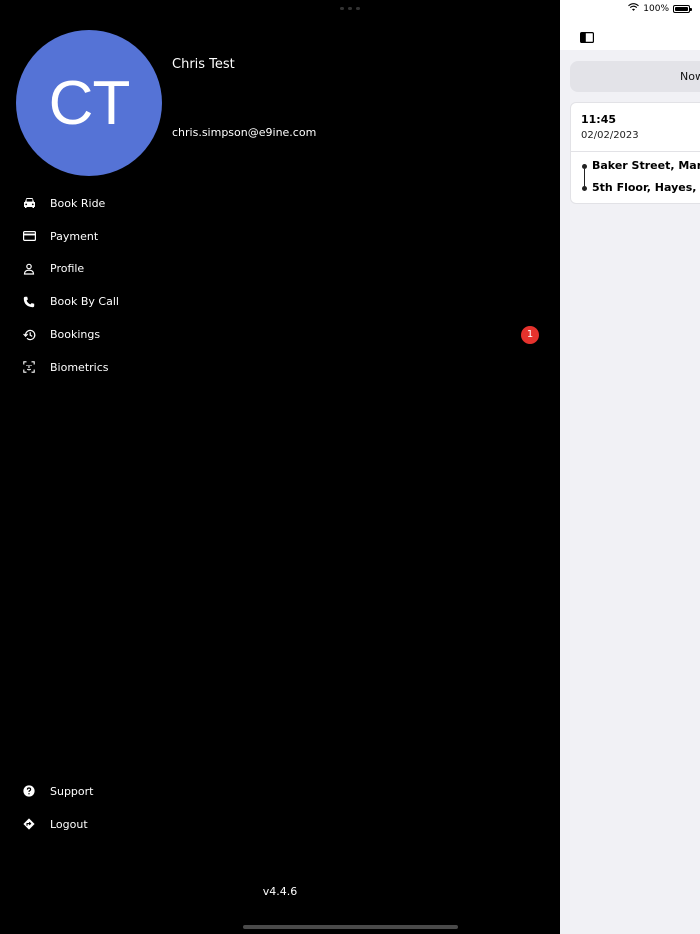 This screenshot has width=700, height=934. What do you see at coordinates (584, 188) in the screenshot?
I see `dropoff-dot-icon` at bounding box center [584, 188].